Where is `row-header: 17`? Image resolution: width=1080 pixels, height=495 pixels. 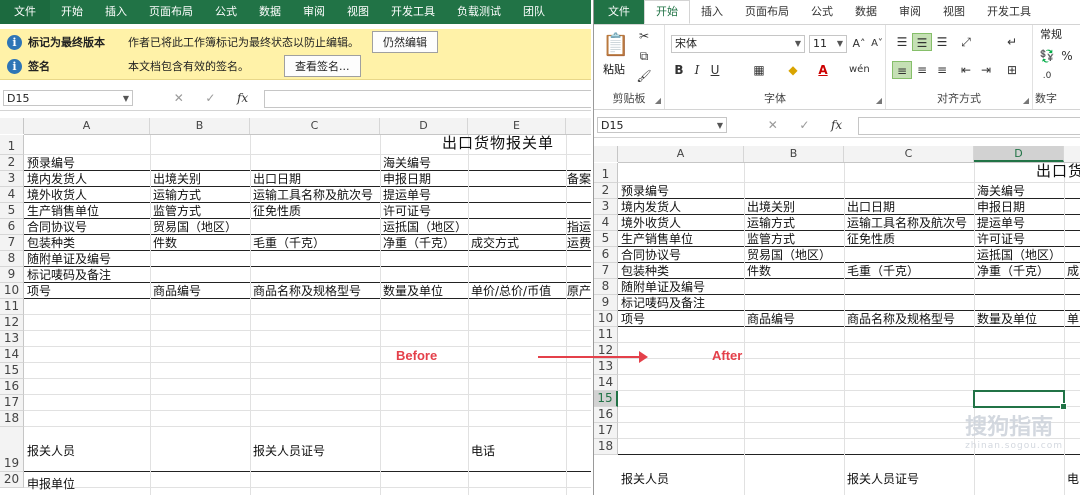 row-header: 17 is located at coordinates (606, 431).